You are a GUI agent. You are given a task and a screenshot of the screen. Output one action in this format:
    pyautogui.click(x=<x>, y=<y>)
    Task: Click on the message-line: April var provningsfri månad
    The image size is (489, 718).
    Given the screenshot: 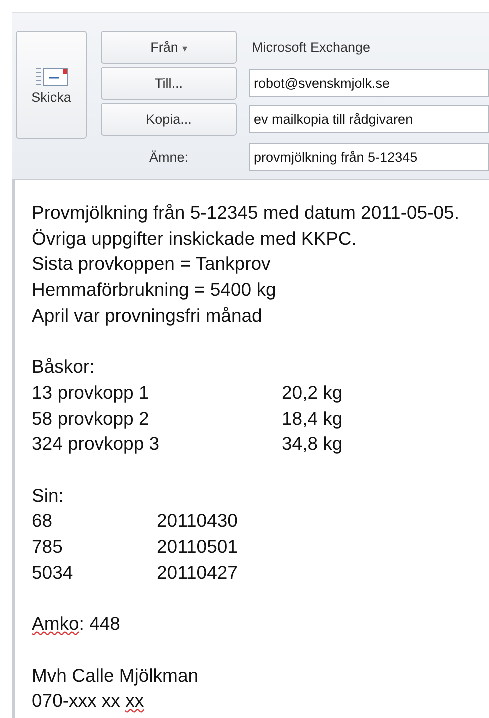 What is the action you would take?
    pyautogui.click(x=147, y=316)
    